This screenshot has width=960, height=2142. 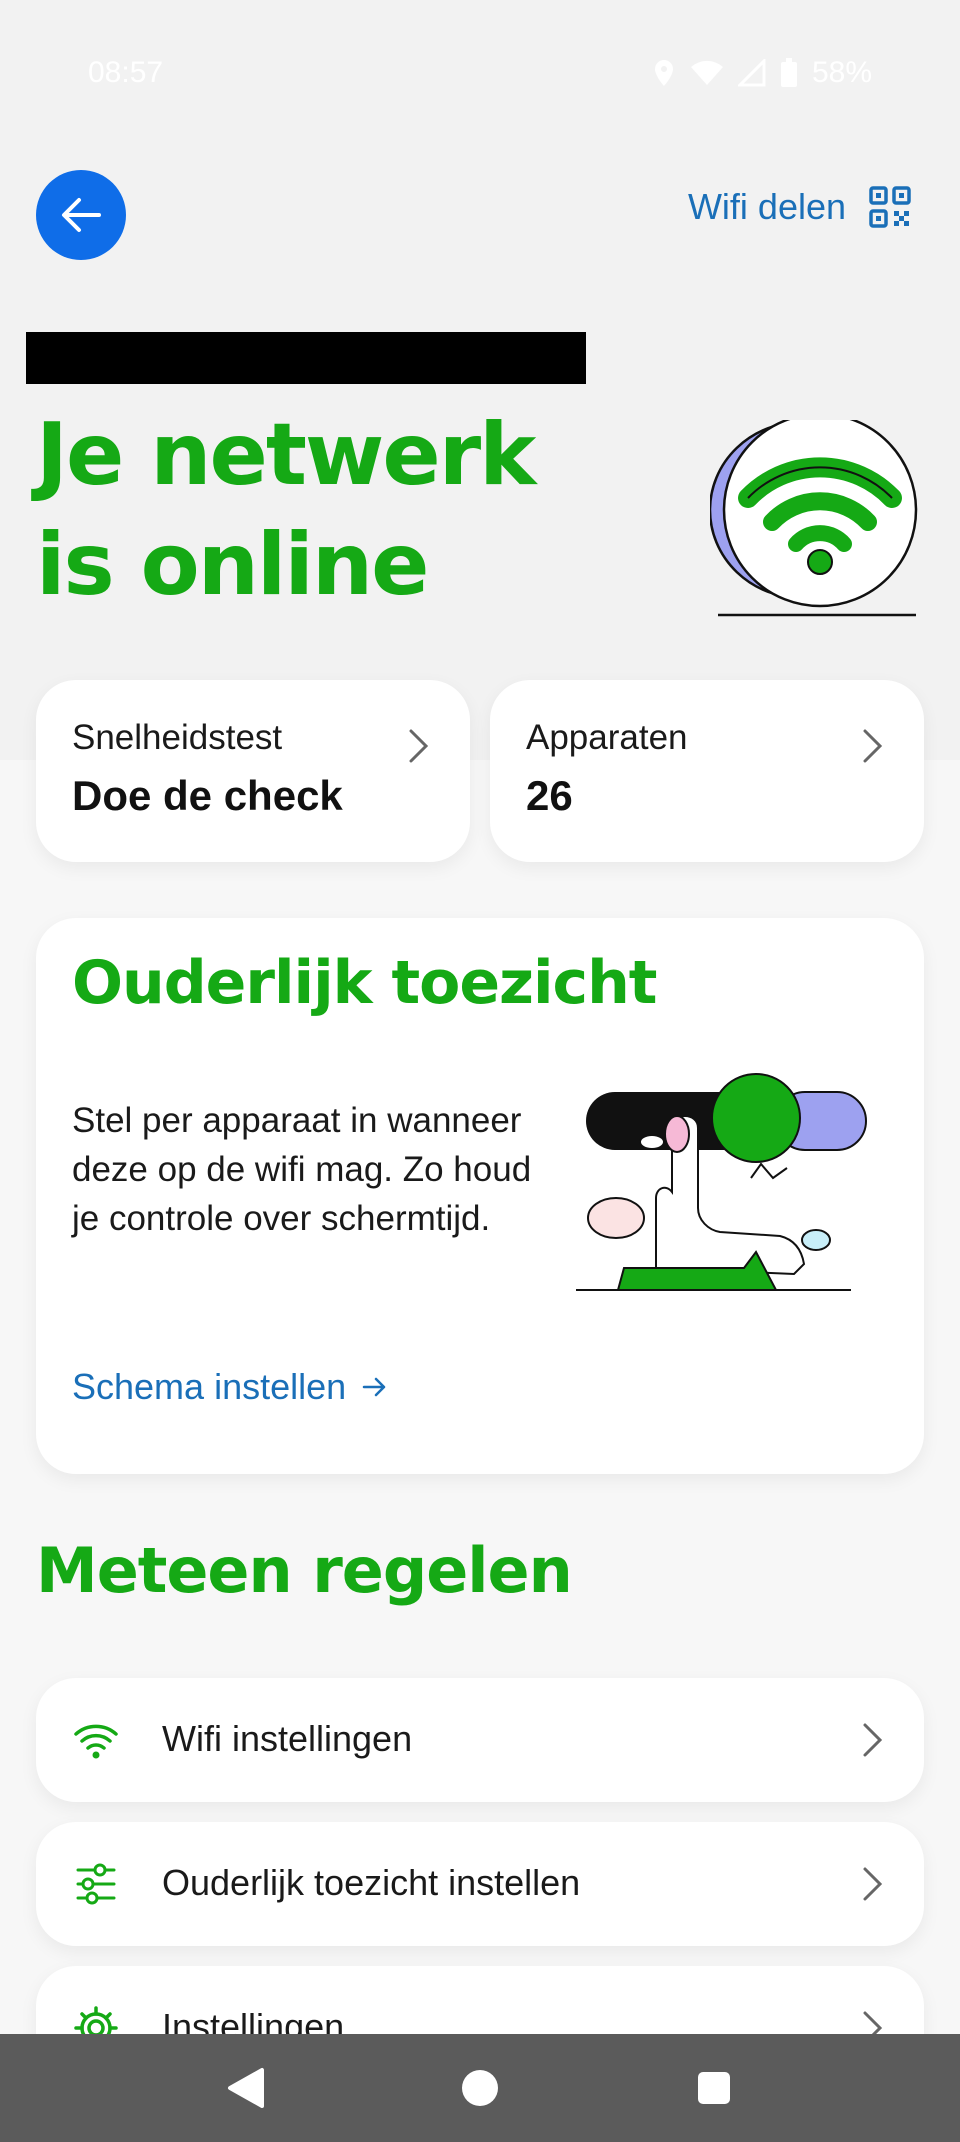 What do you see at coordinates (287, 1738) in the screenshot?
I see `wifi-settings-label: Wifi instellingen` at bounding box center [287, 1738].